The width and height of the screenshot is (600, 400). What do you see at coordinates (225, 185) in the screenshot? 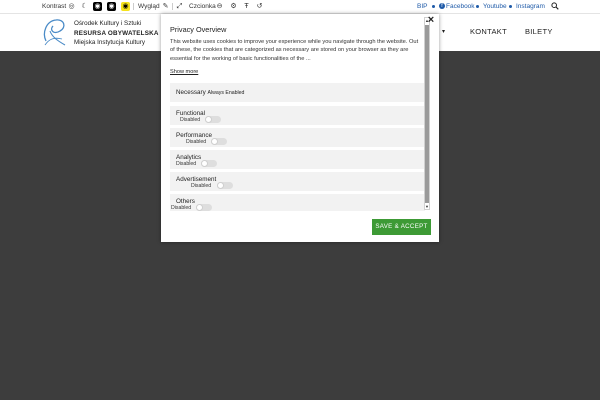
I see `advertisement-toggle` at bounding box center [225, 185].